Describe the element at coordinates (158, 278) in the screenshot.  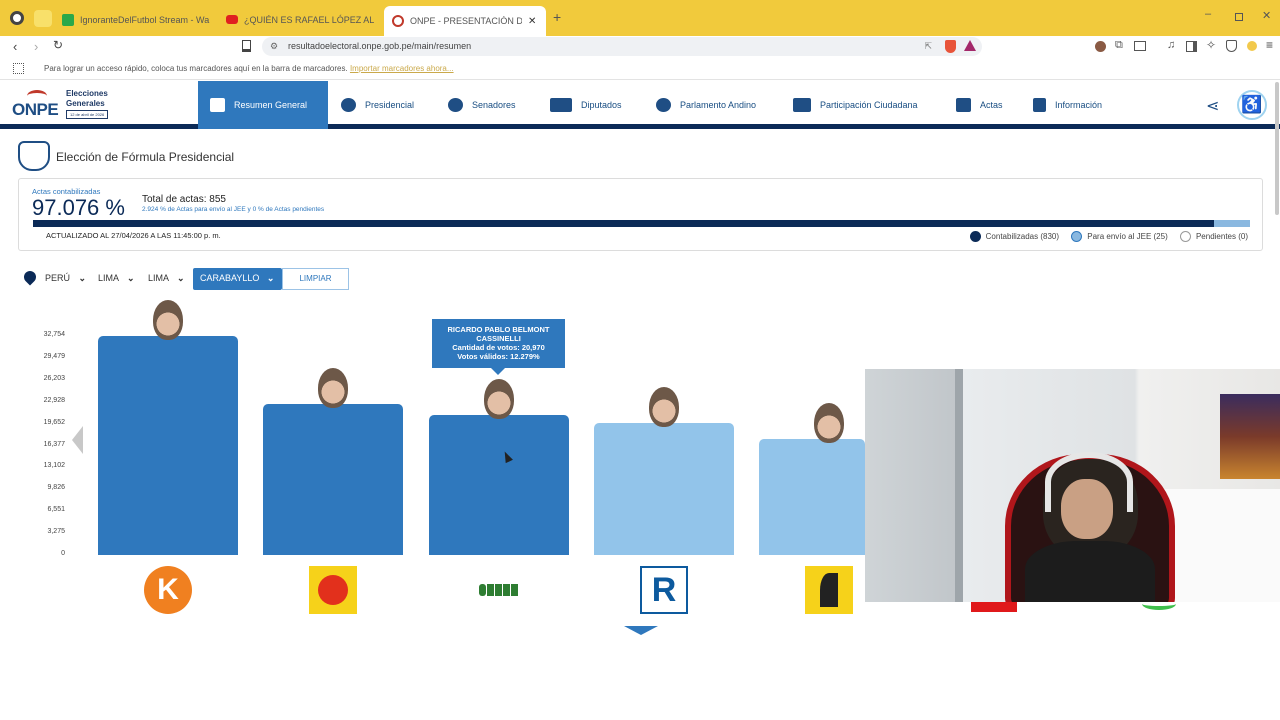
I see `dropdown-value: LIMA` at that location.